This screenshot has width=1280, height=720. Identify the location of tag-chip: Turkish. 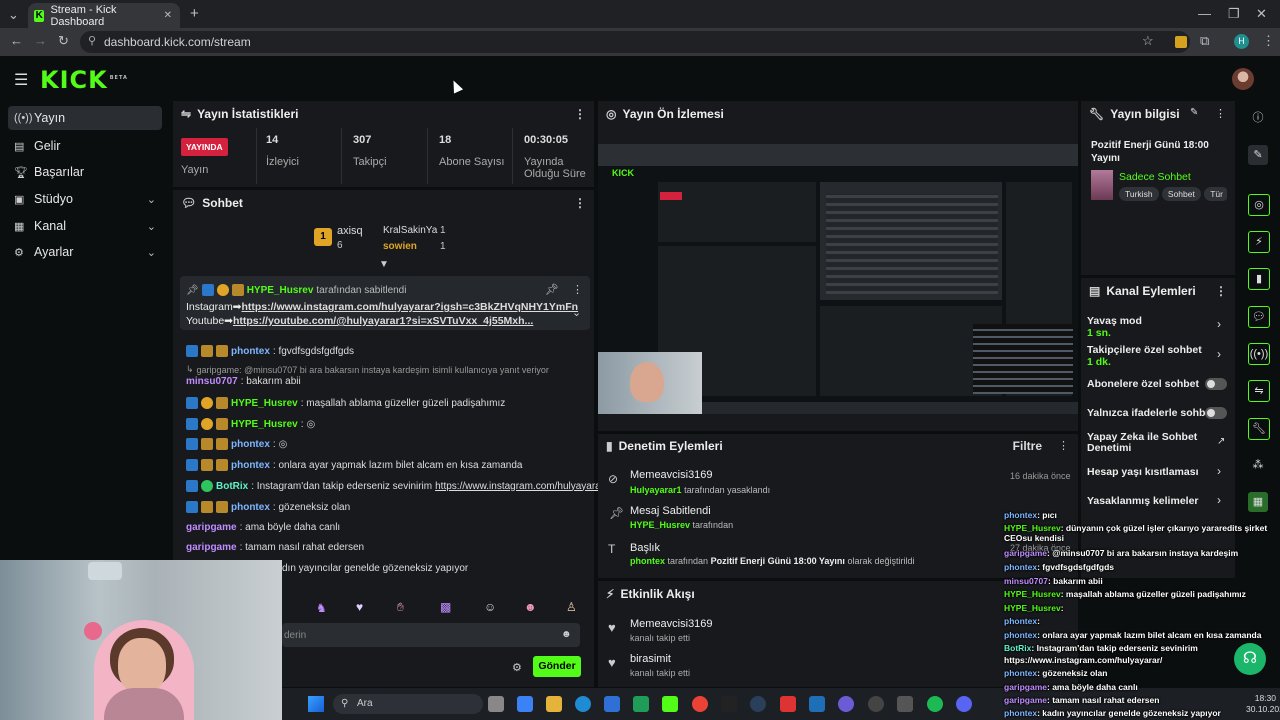
(1139, 194).